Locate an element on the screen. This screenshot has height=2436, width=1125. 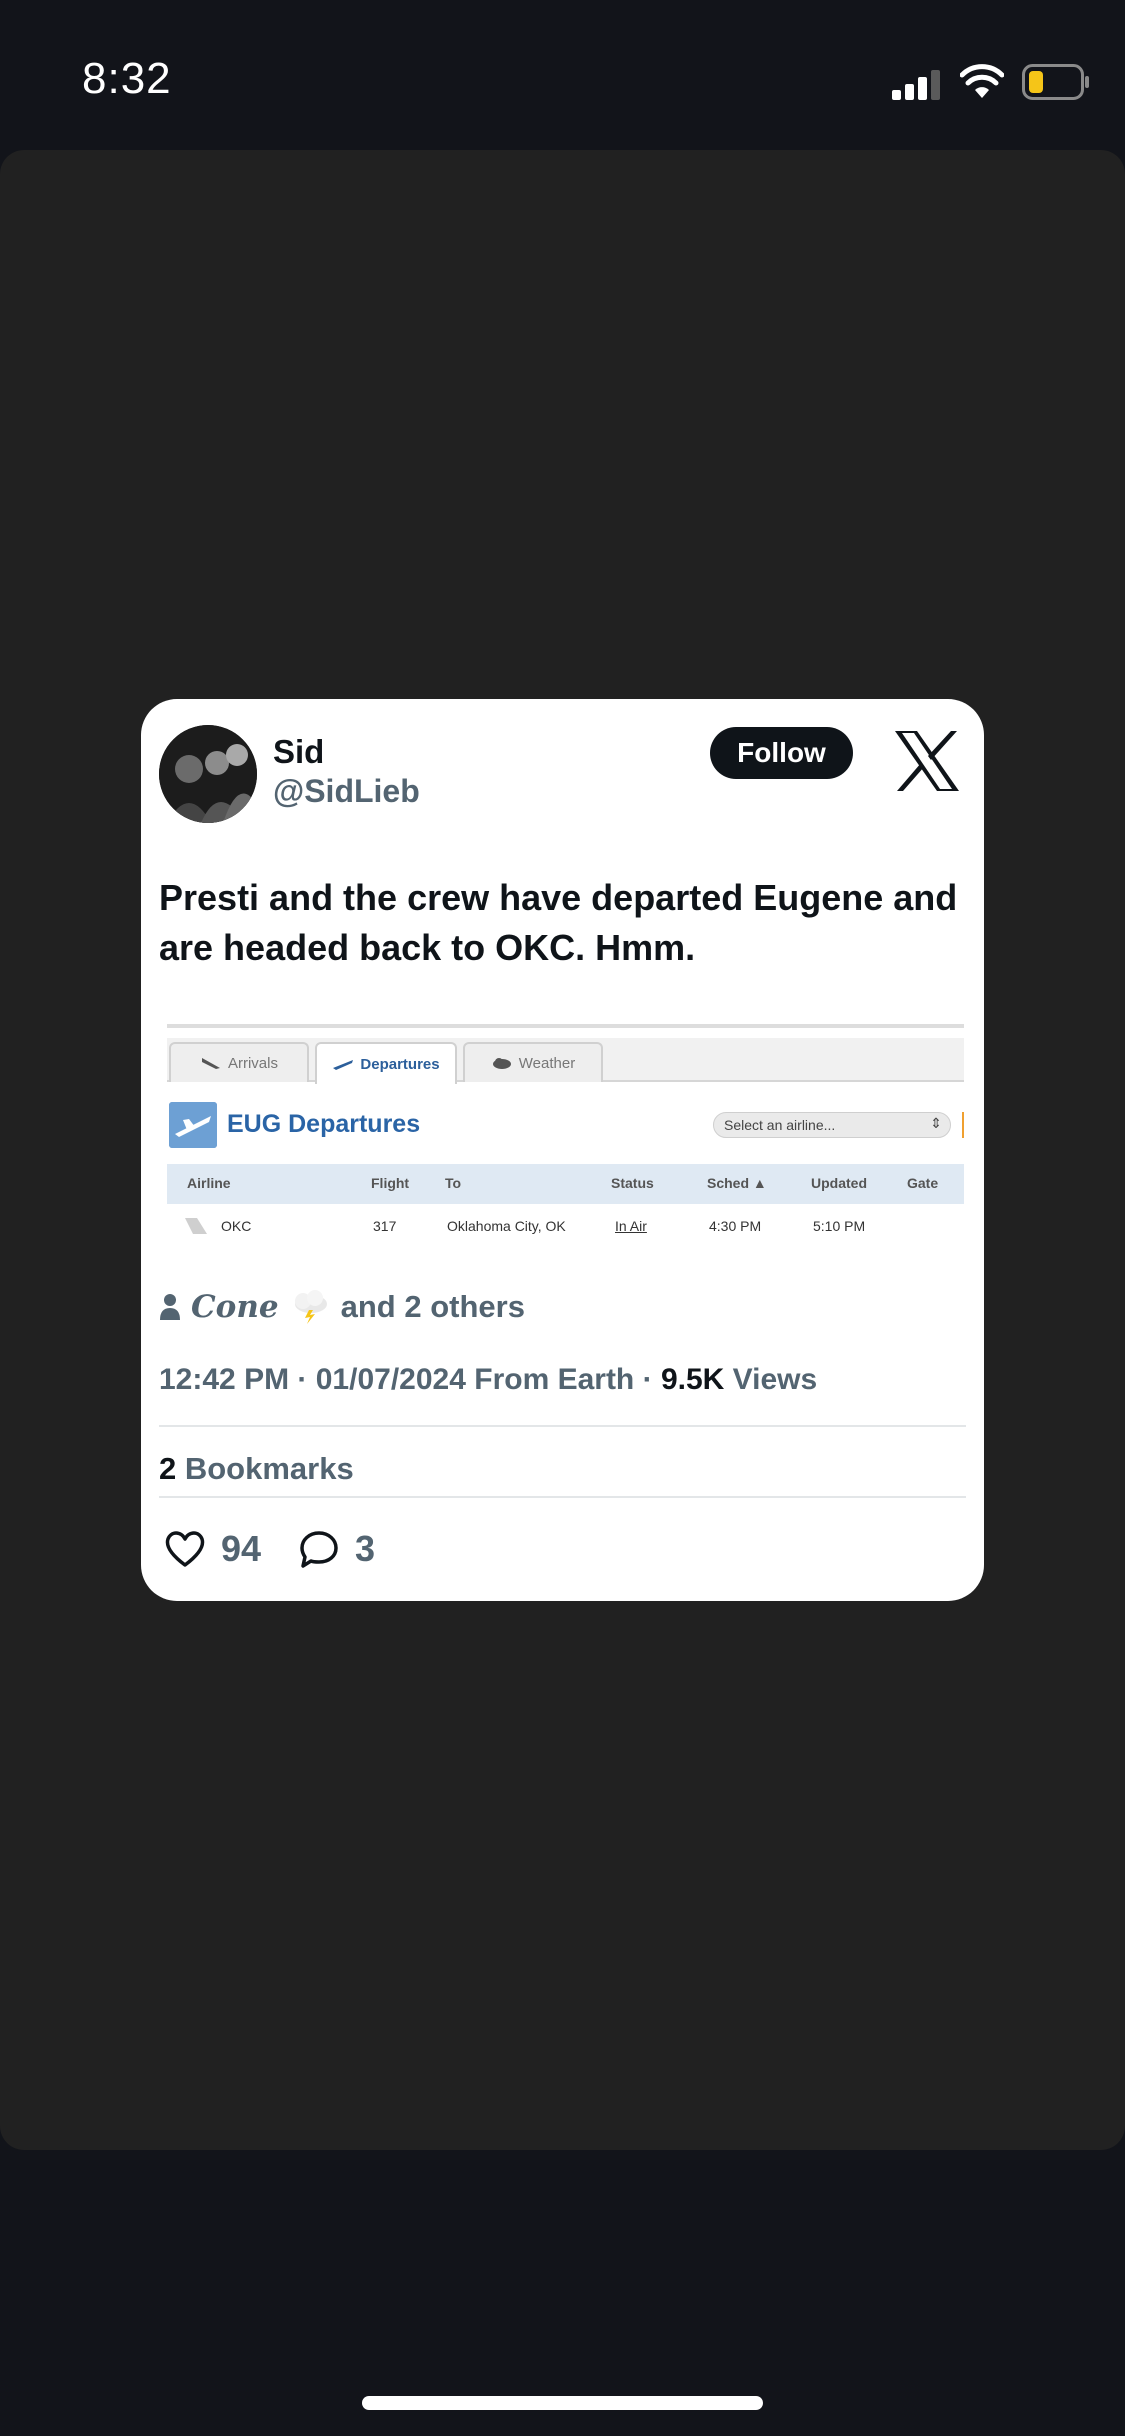
author-handle: @SidLieb is located at coordinates (346, 791).